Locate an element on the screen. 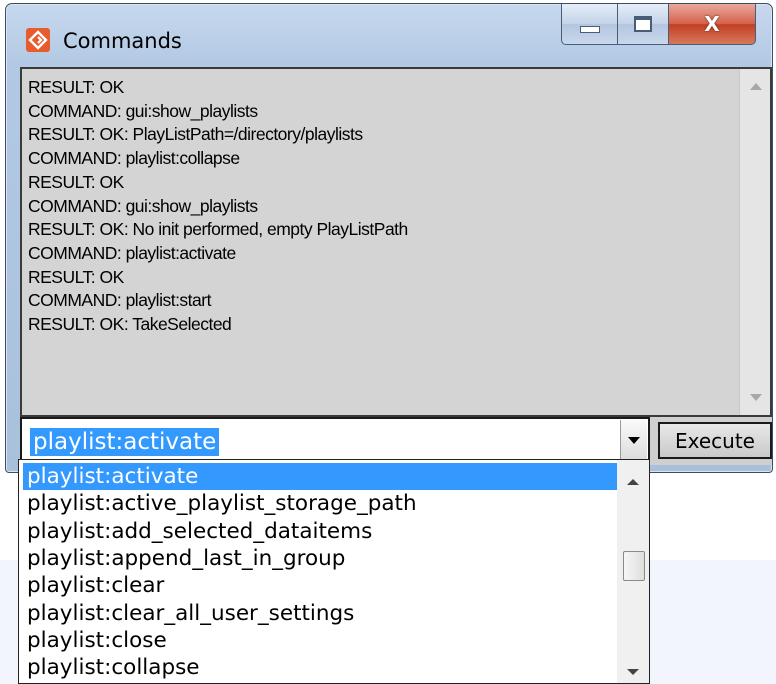 This screenshot has width=776, height=684. output-line: COMMAND: playlist:collapse is located at coordinates (134, 158).